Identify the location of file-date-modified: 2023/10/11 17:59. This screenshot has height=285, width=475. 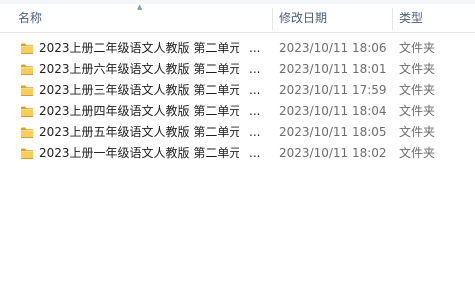
(333, 90).